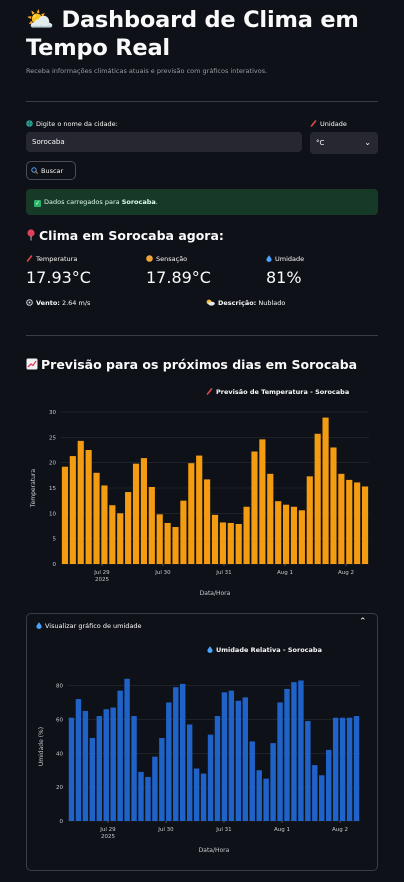 The height and width of the screenshot is (882, 404). I want to click on expander-label: Visualizar gráfico de umidade, so click(93, 626).